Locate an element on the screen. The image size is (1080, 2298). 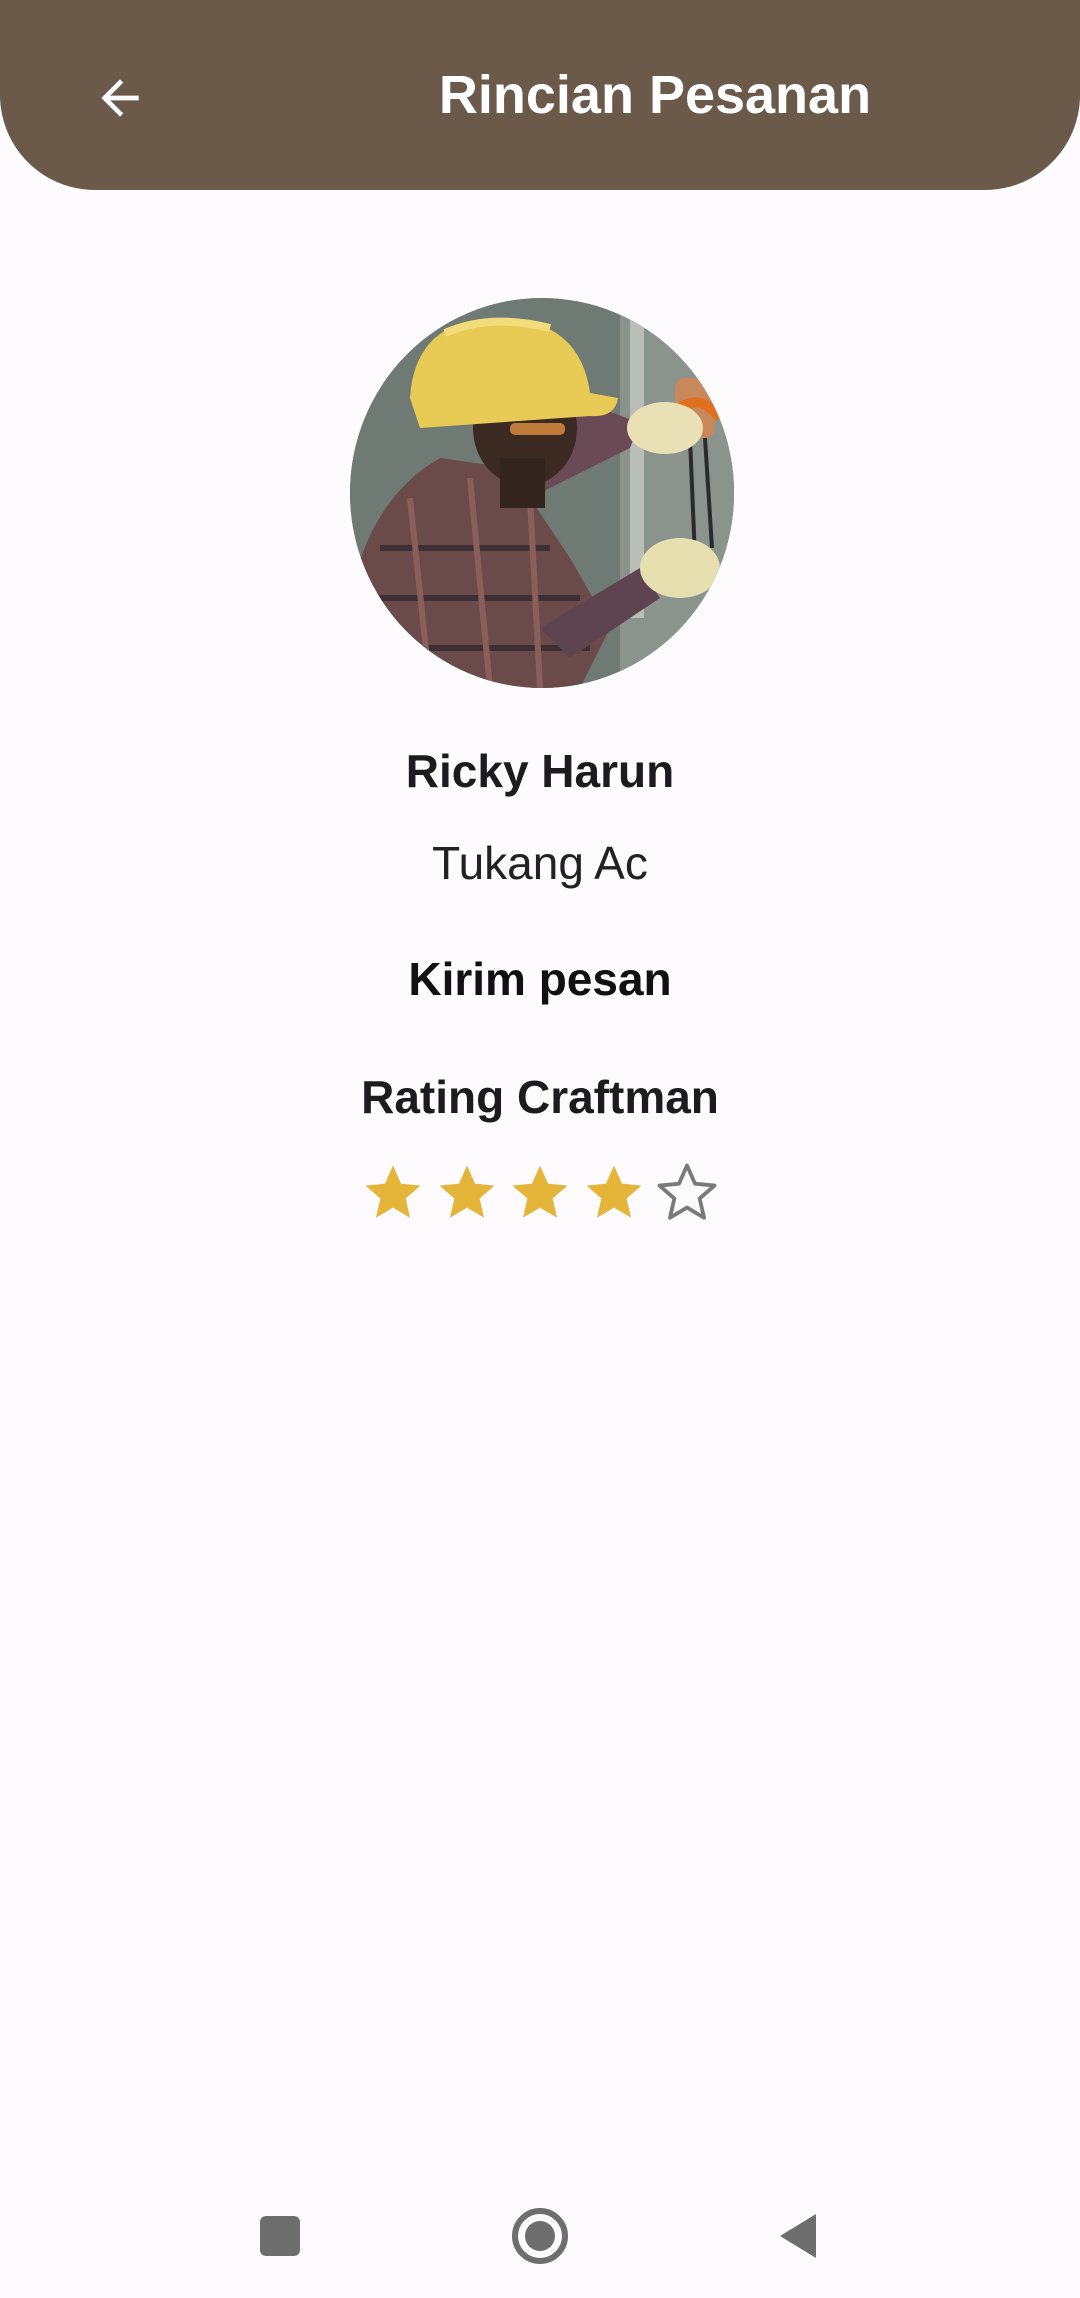
home-button is located at coordinates (540, 2236).